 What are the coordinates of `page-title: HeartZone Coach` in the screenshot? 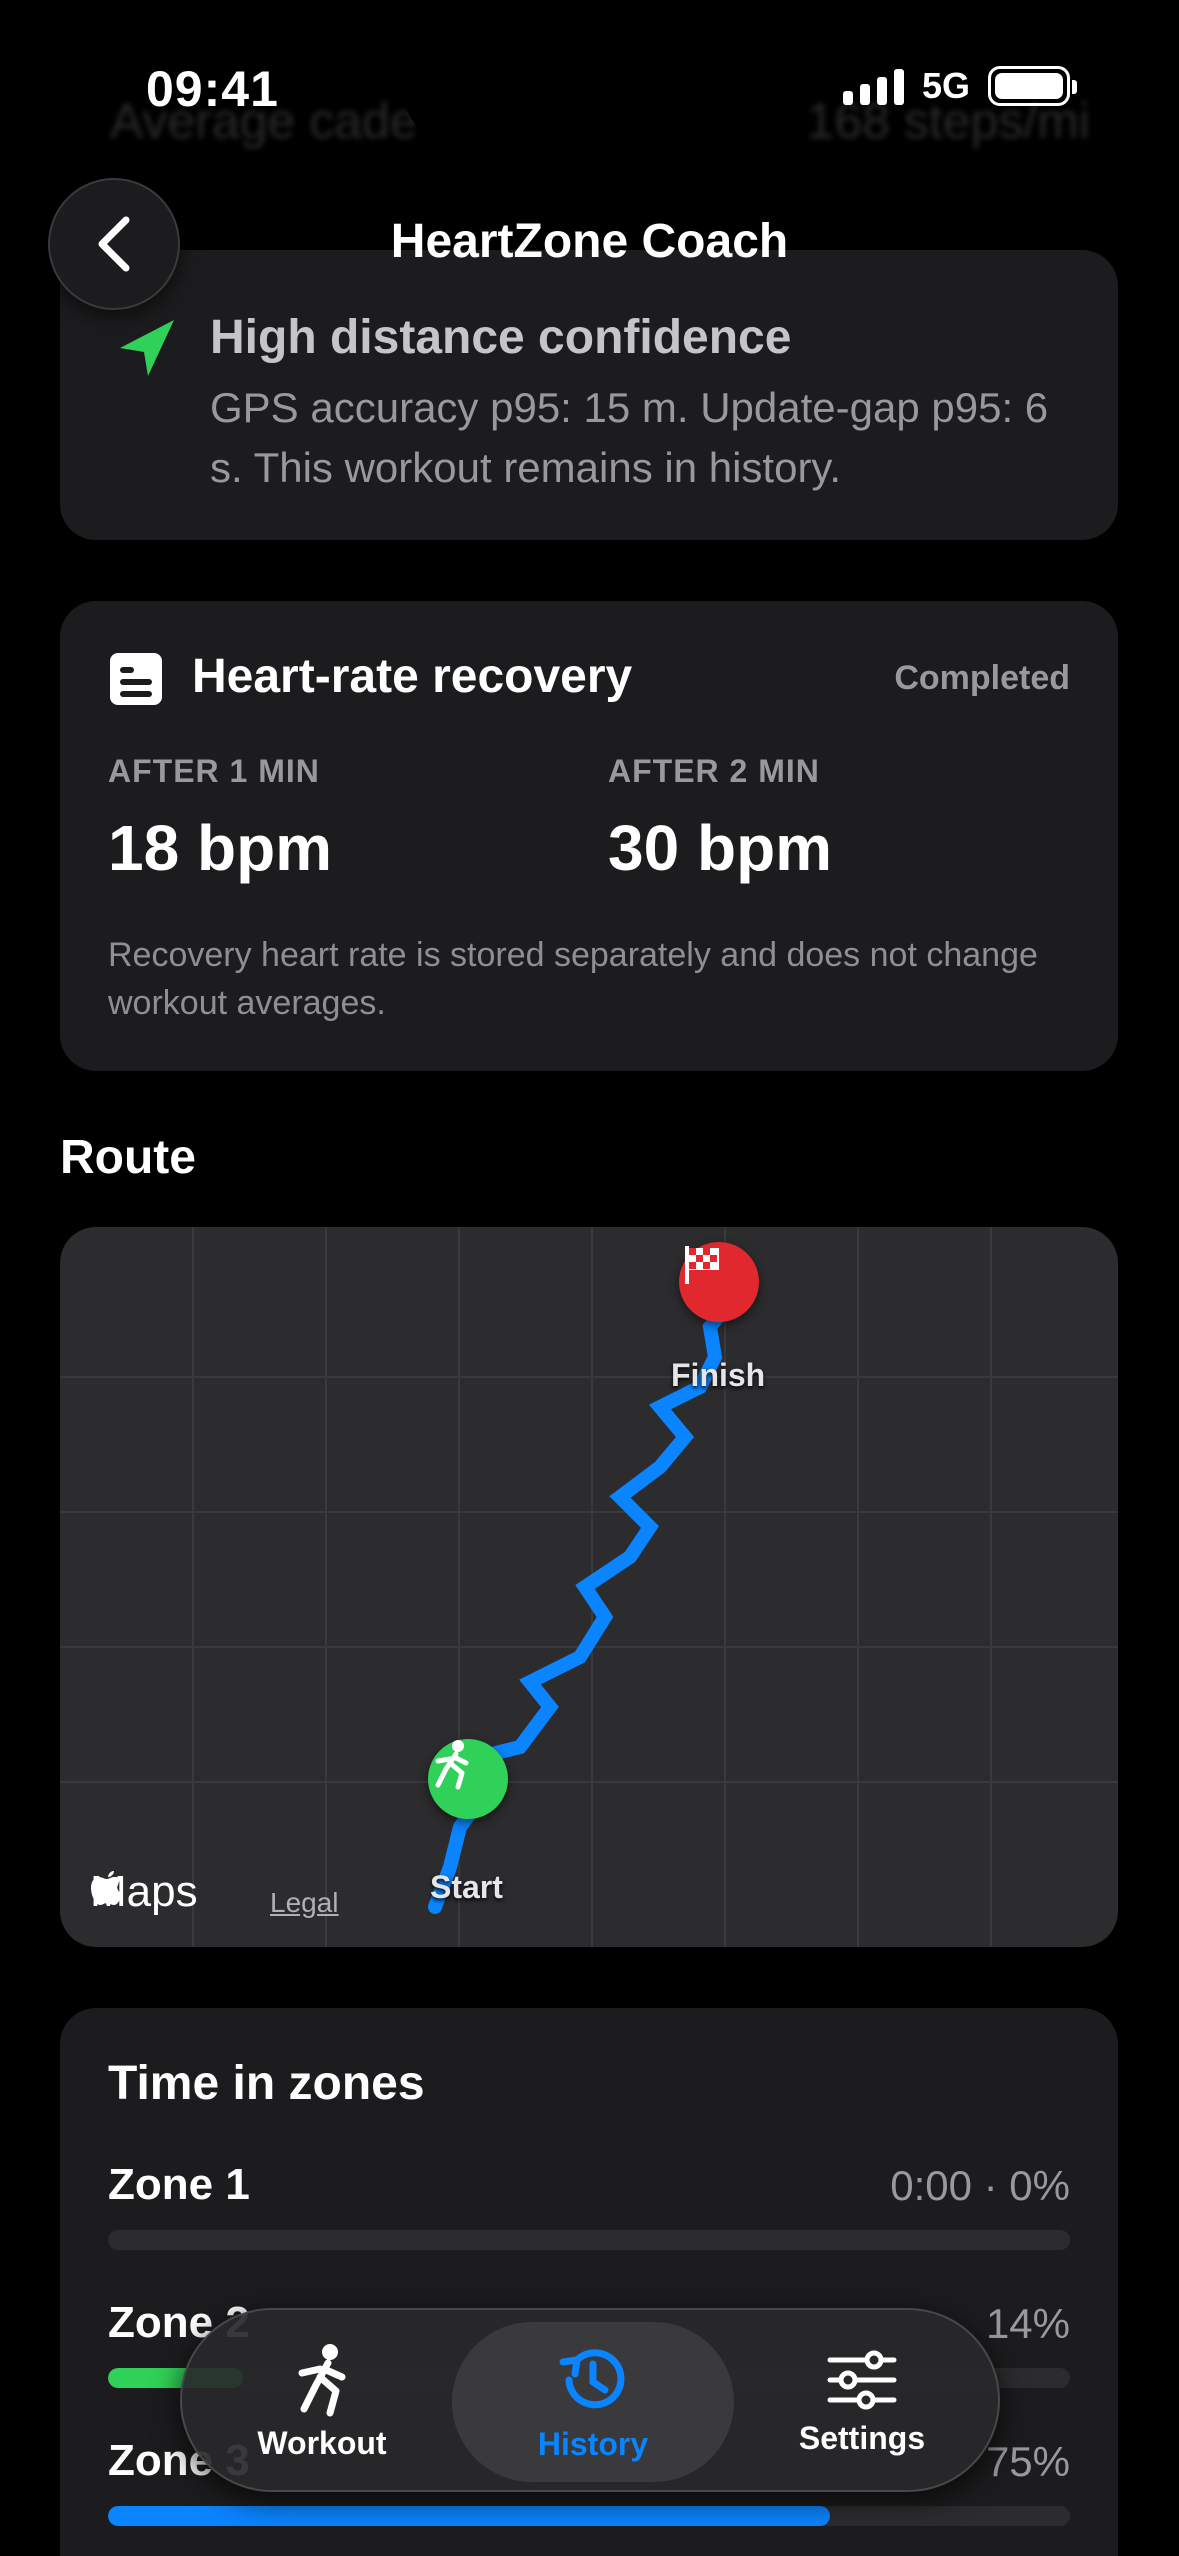 It's located at (589, 241).